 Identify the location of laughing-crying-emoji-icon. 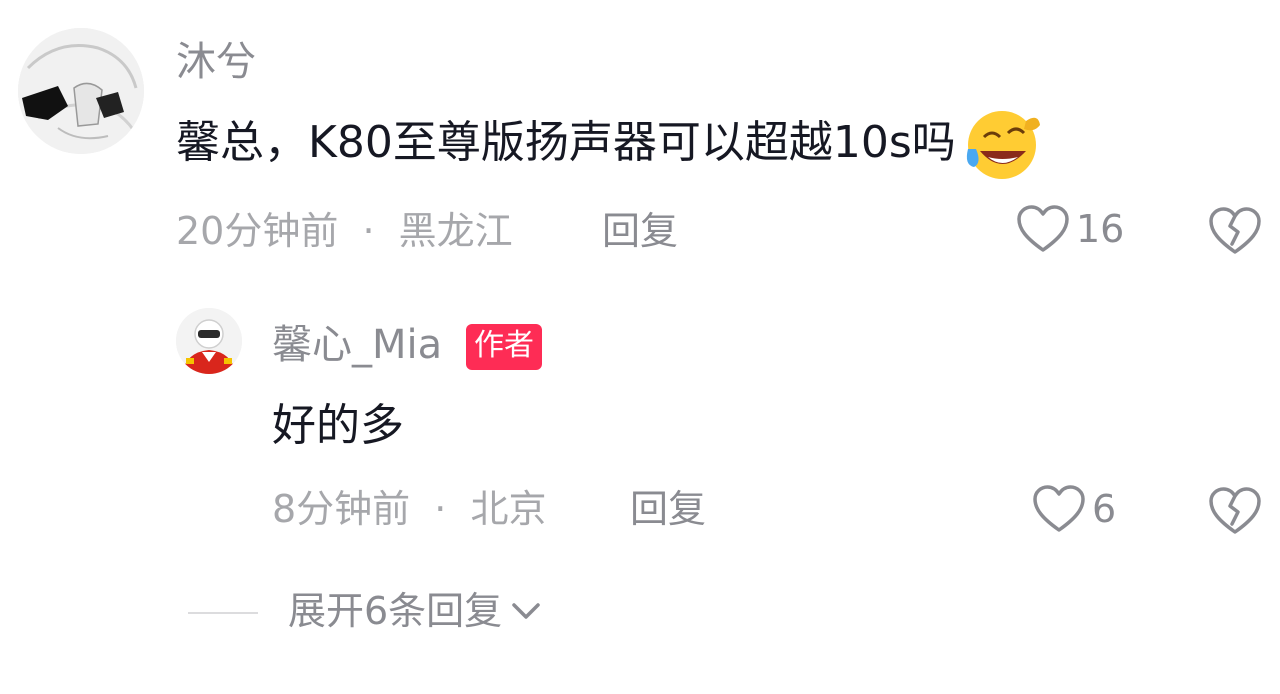
(1000, 143).